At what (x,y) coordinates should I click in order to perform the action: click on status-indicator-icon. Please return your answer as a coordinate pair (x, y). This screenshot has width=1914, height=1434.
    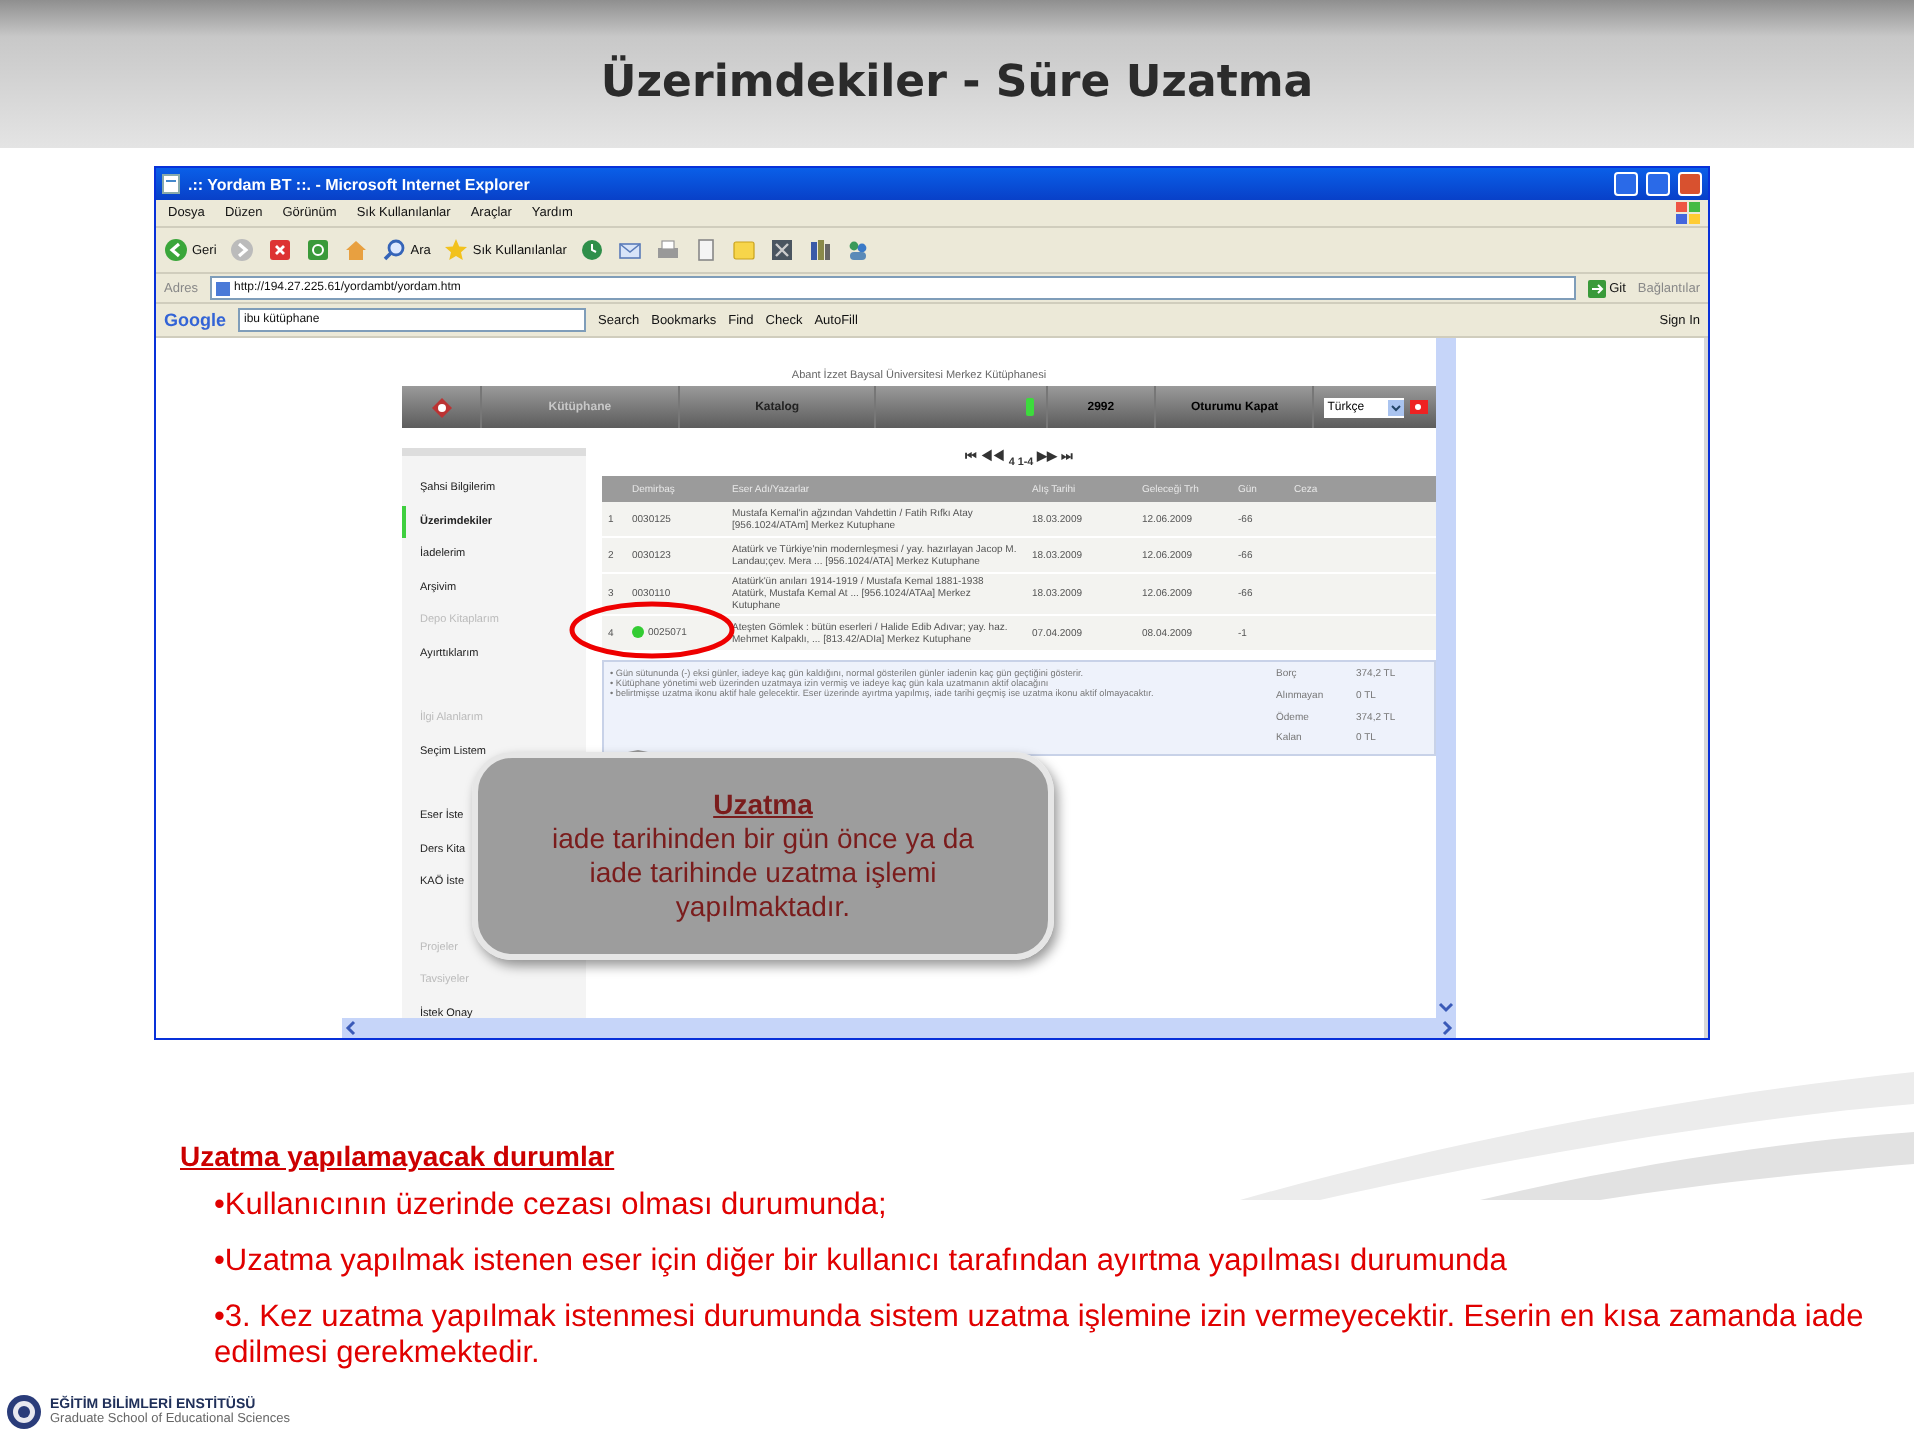
    Looking at the image, I should click on (1029, 407).